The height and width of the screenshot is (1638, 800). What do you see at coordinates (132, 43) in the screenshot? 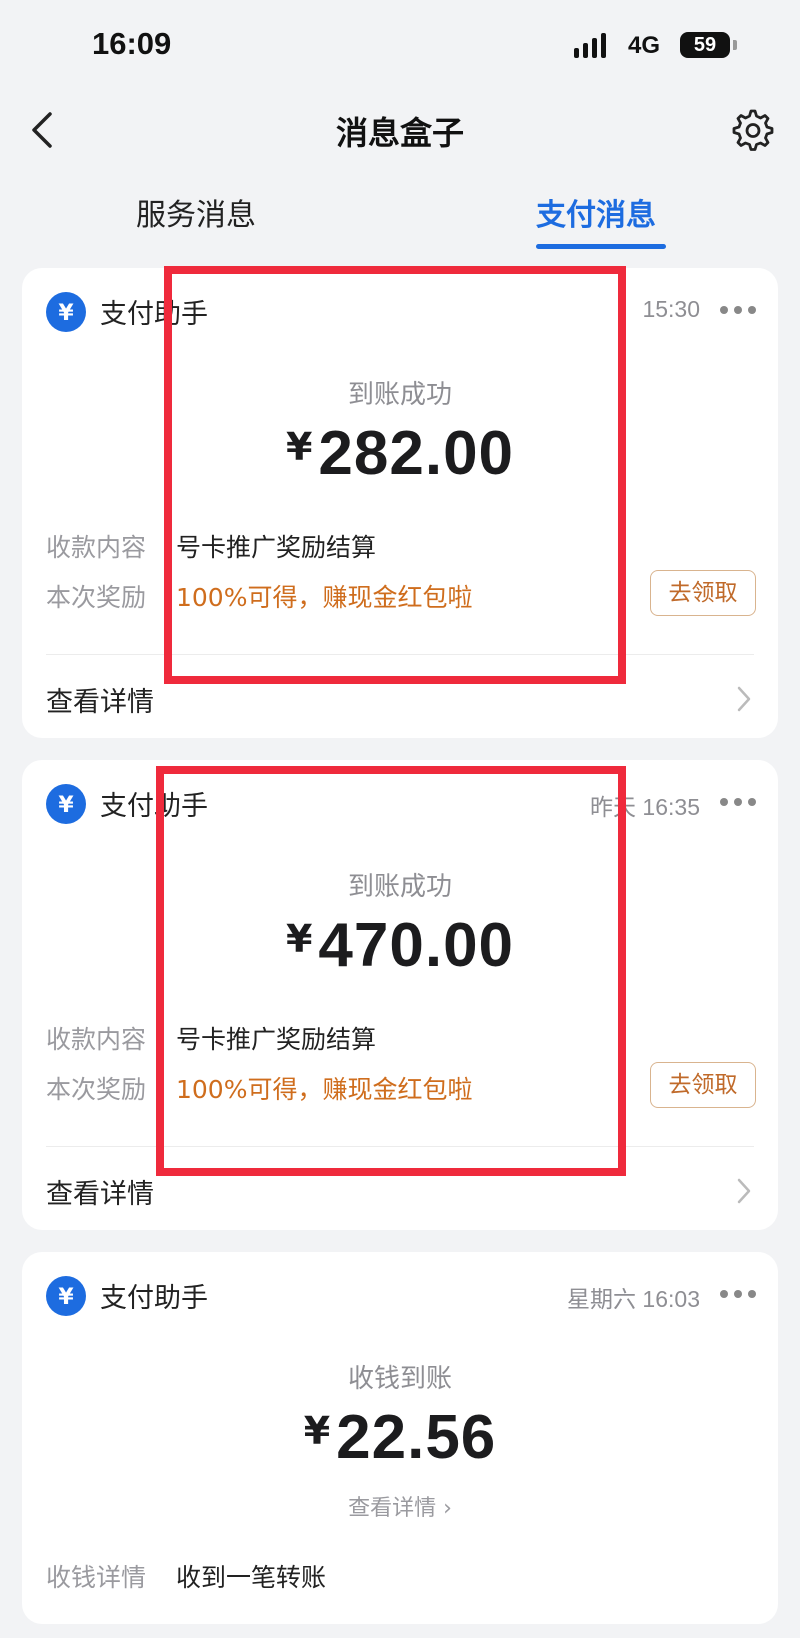
I see `status-time: 16:09` at bounding box center [132, 43].